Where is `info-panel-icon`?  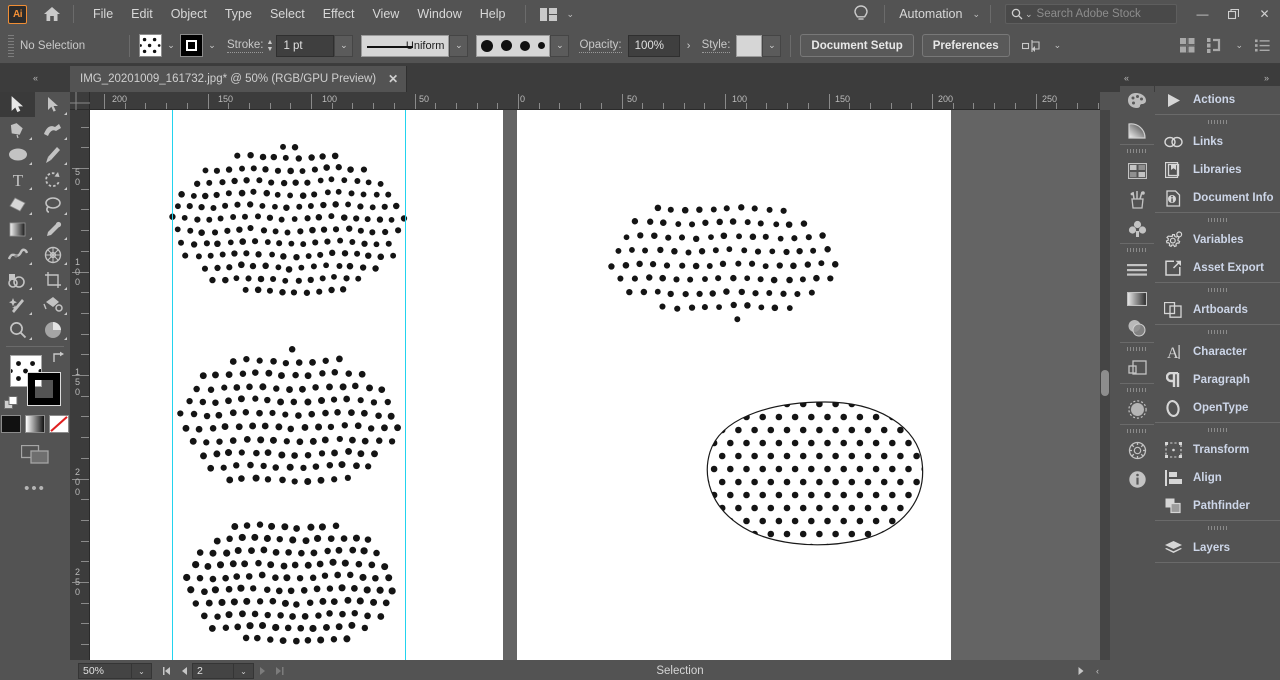
info-panel-icon is located at coordinates (1137, 479).